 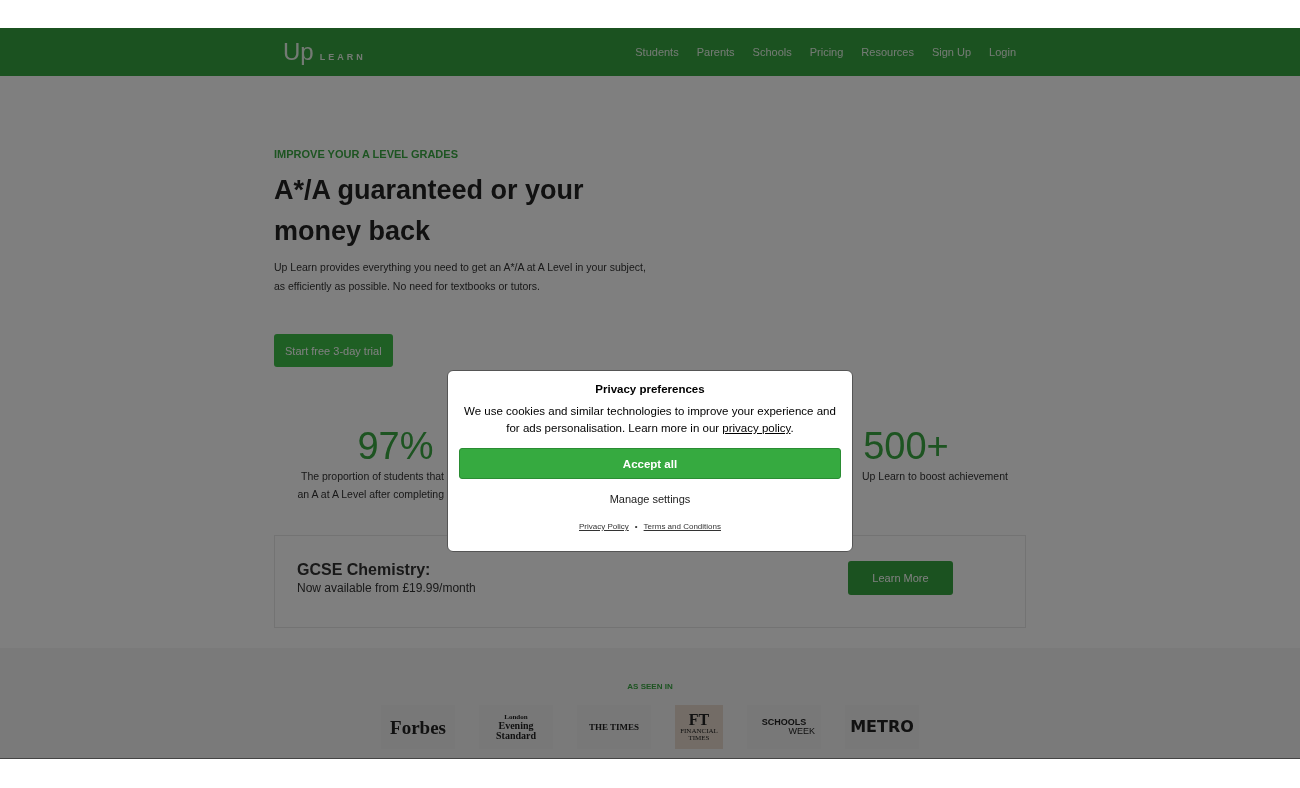 I want to click on stat-caption: an A at A Level after completing, so click(x=370, y=494).